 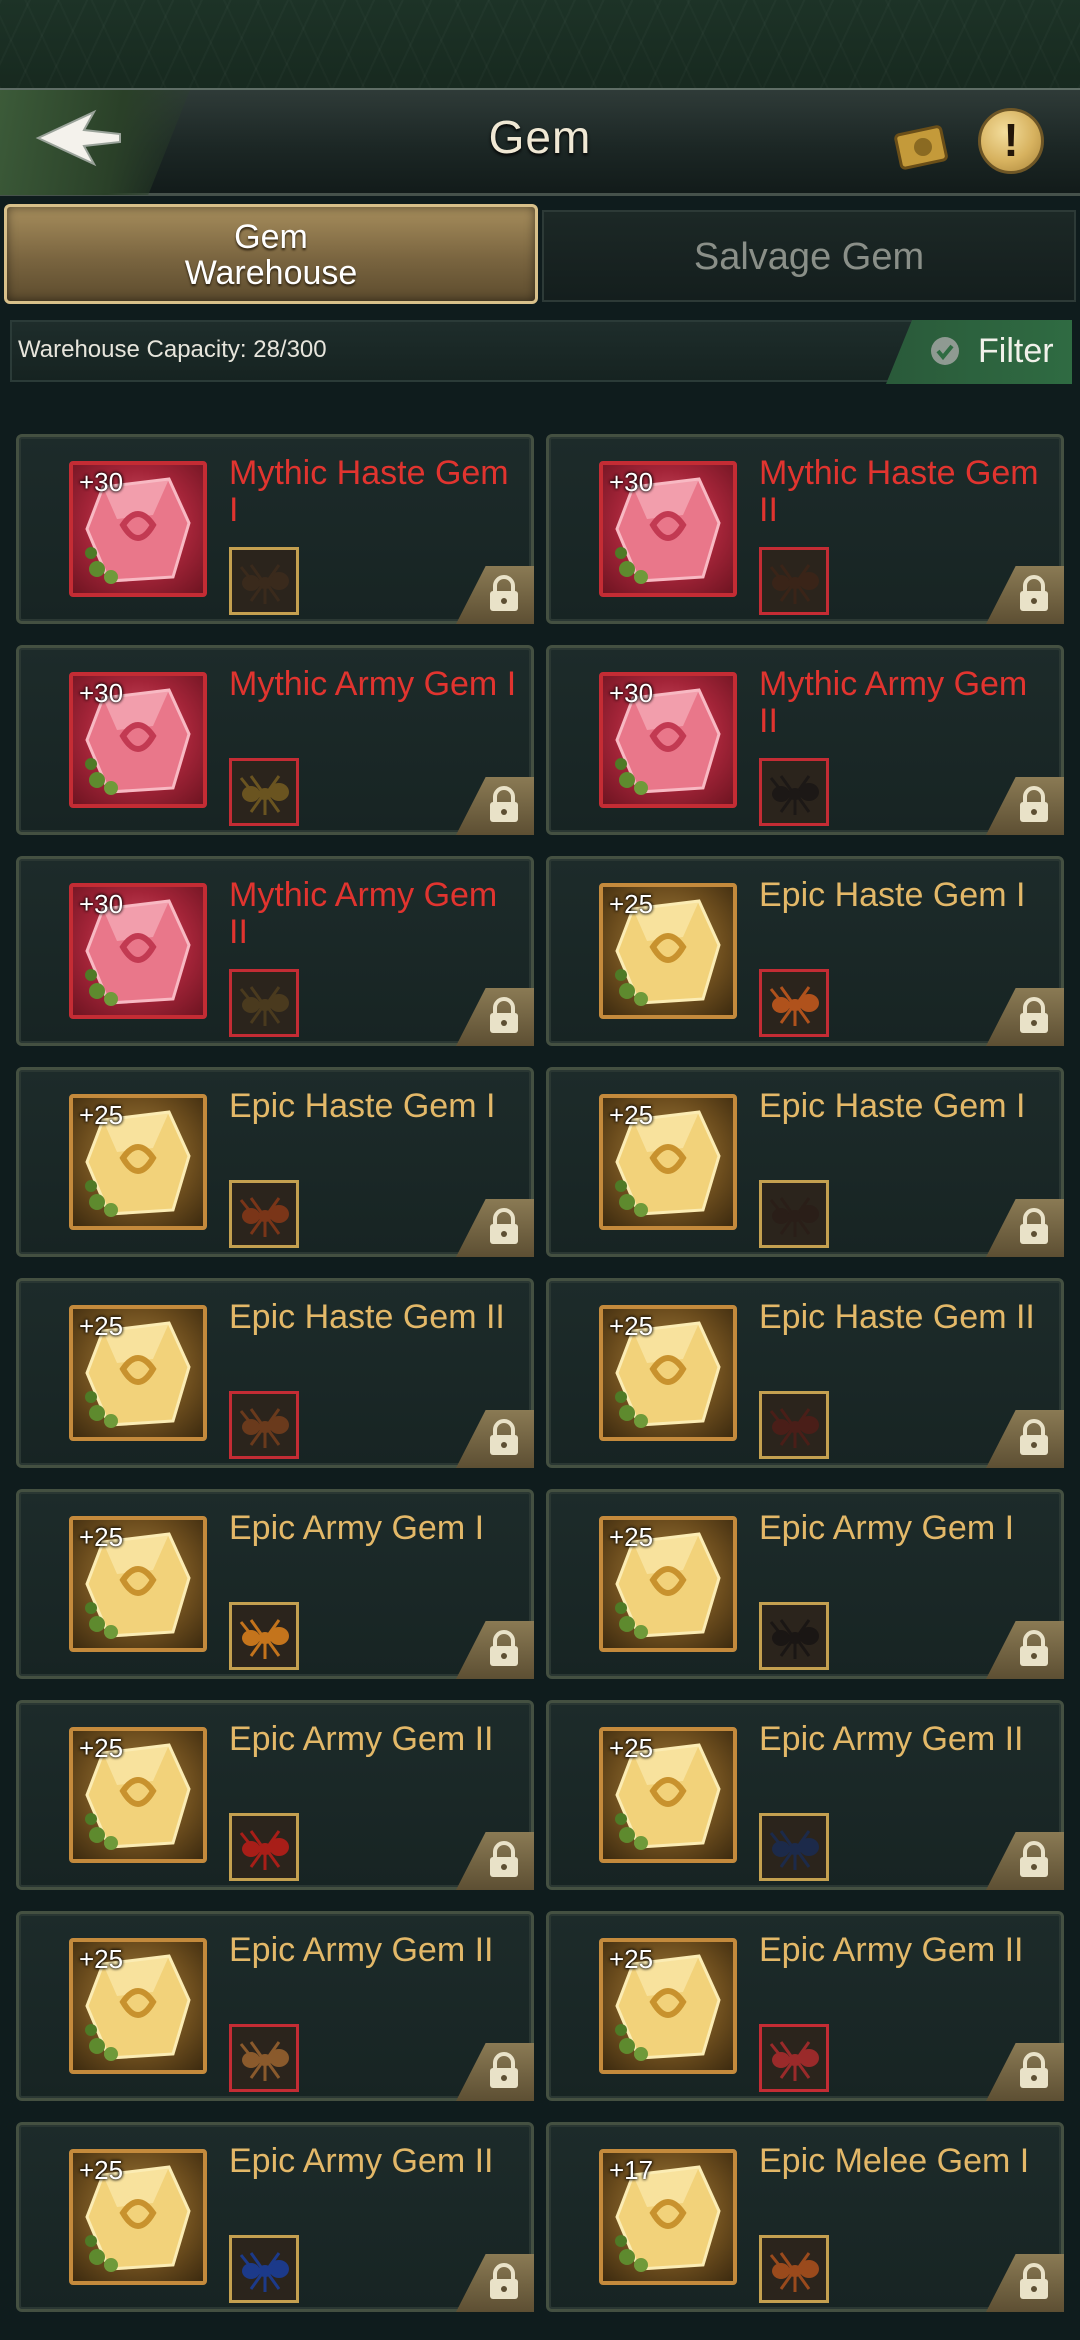 What do you see at coordinates (1011, 141) in the screenshot?
I see `info-icon: !` at bounding box center [1011, 141].